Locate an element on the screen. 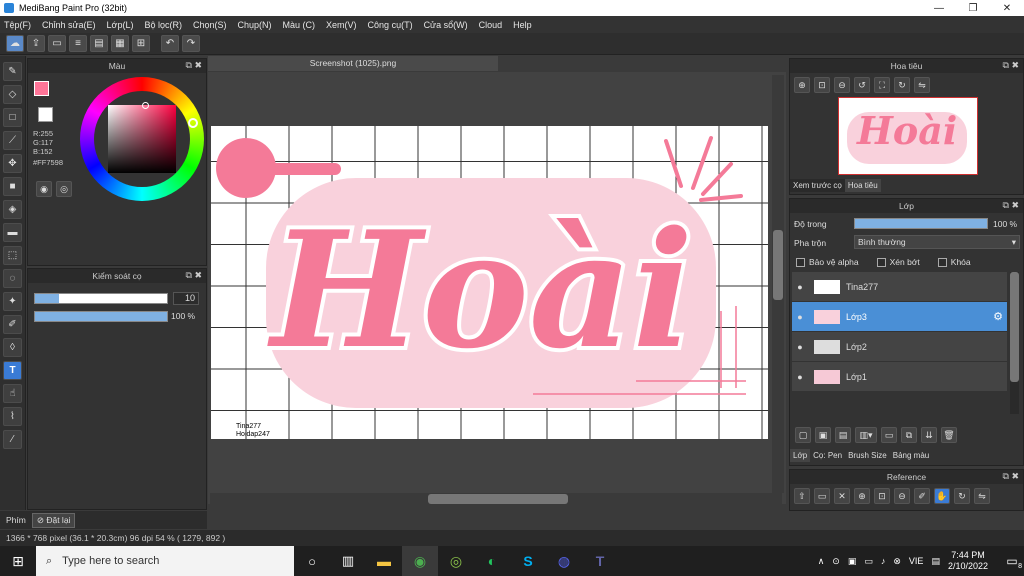  chat-icon: ≡ is located at coordinates (78, 43).